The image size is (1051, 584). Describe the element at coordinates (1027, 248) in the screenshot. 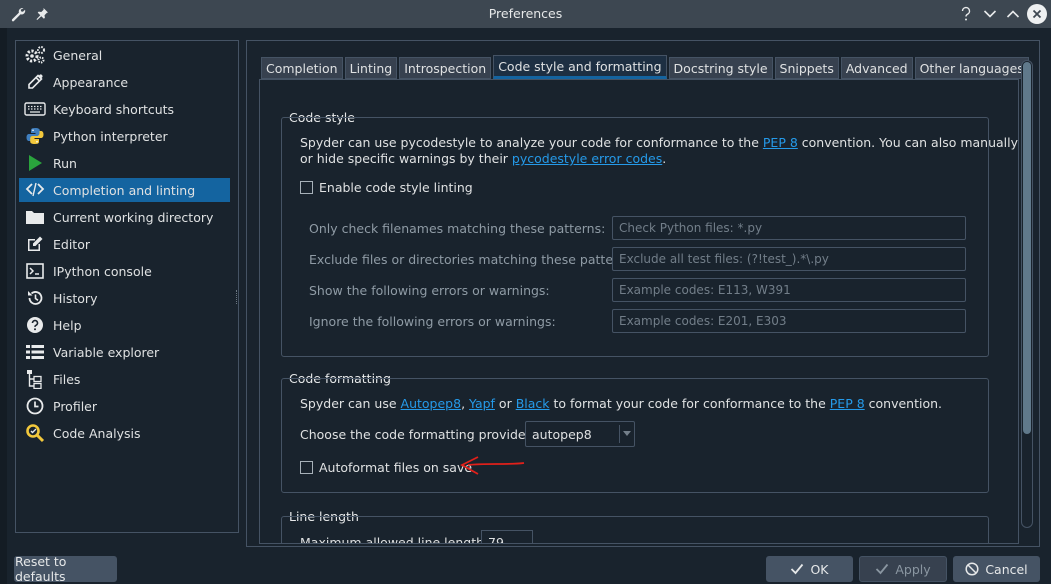

I see `scrollbar-thumb` at that location.